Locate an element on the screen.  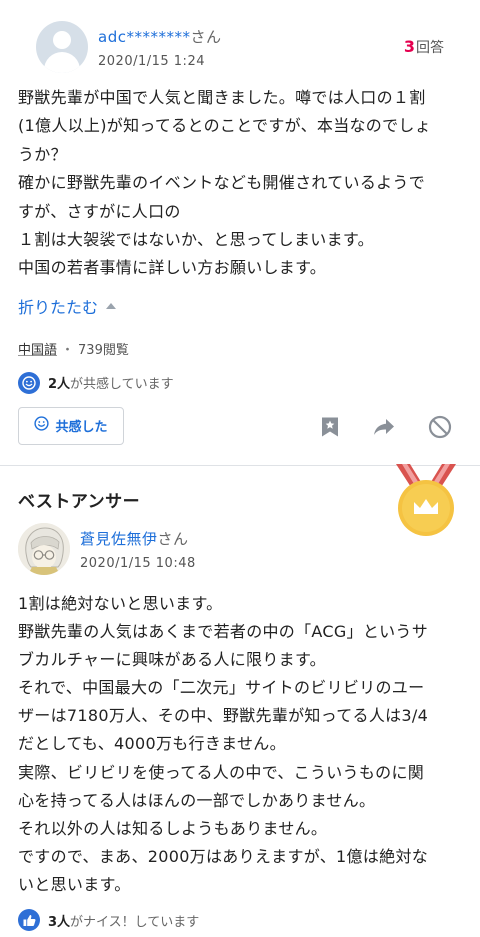
answer-line: だとしても、4000万も行きません。 is located at coordinates (152, 744).